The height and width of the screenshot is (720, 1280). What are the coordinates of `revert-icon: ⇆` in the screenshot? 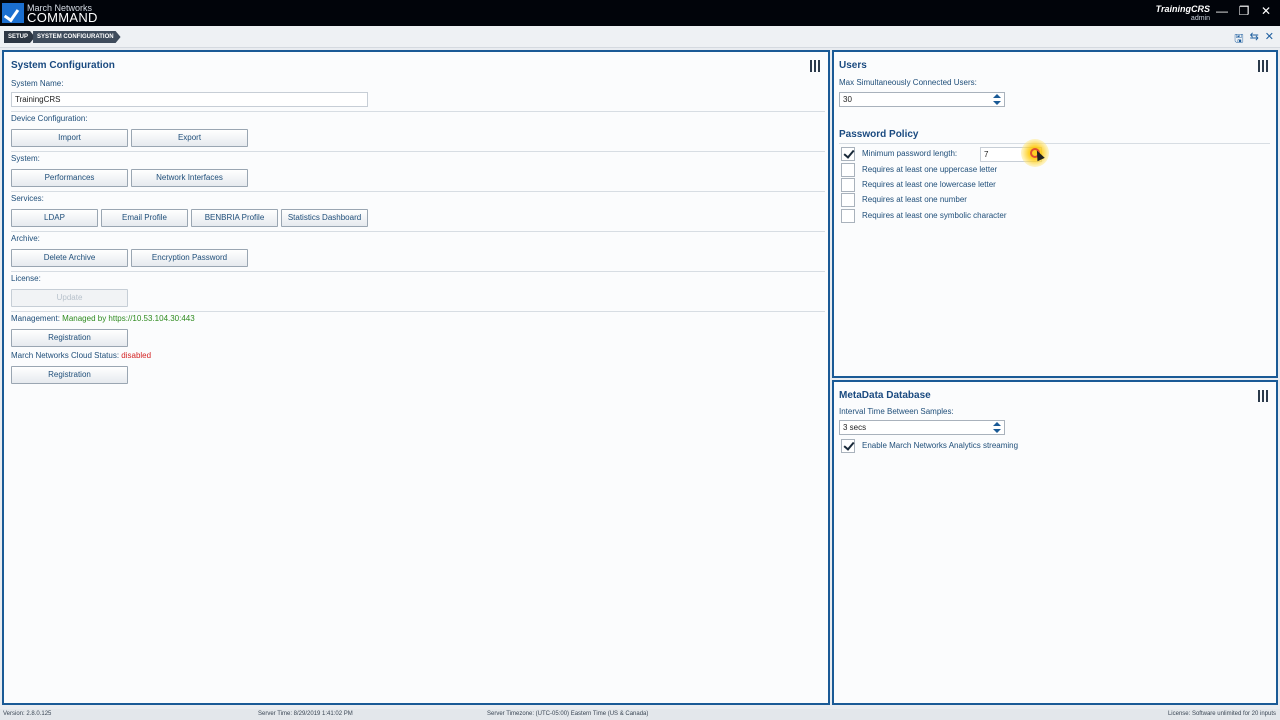 It's located at (1254, 39).